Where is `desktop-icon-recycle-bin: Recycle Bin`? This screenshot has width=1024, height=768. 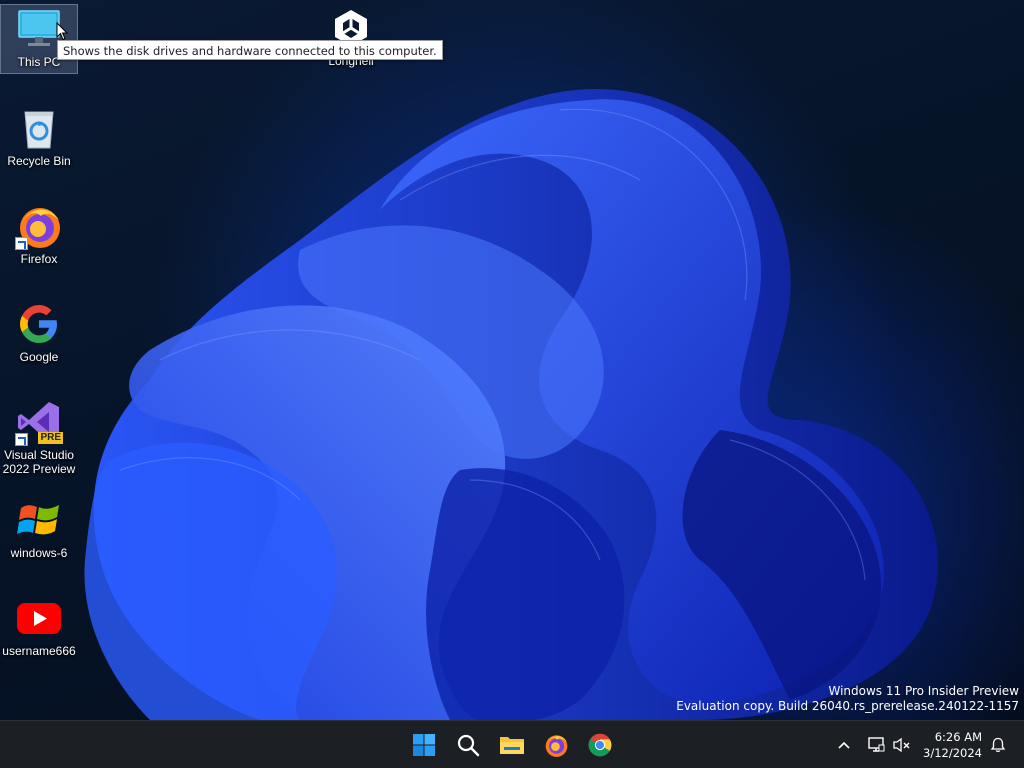 desktop-icon-recycle-bin: Recycle Bin is located at coordinates (39, 136).